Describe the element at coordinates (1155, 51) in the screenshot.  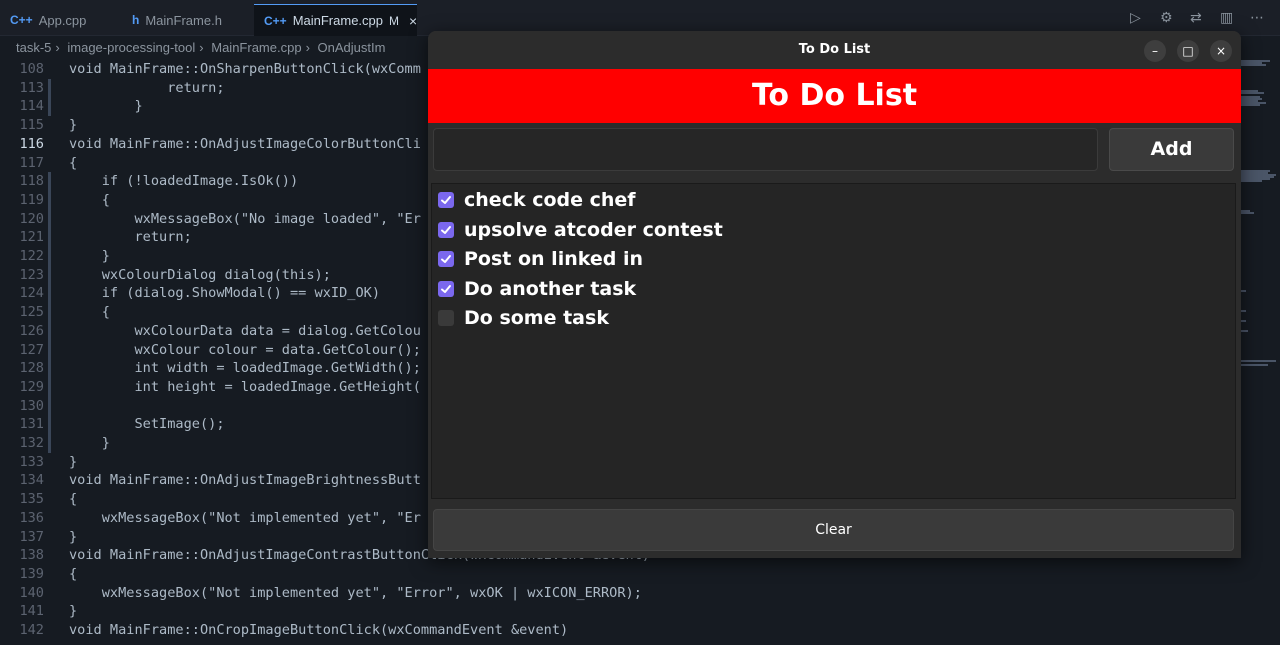
I see `minimize-button: –` at that location.